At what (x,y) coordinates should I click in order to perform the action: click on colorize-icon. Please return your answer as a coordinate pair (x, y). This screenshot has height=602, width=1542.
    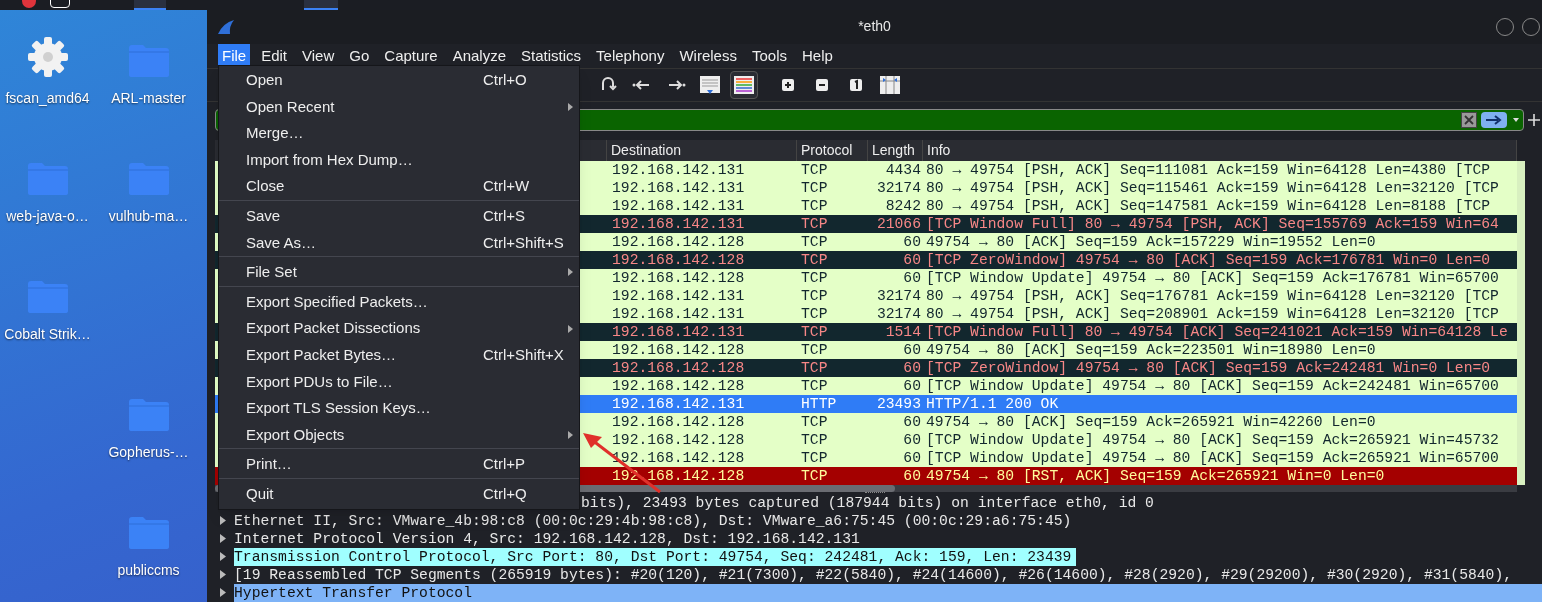
    Looking at the image, I should click on (744, 85).